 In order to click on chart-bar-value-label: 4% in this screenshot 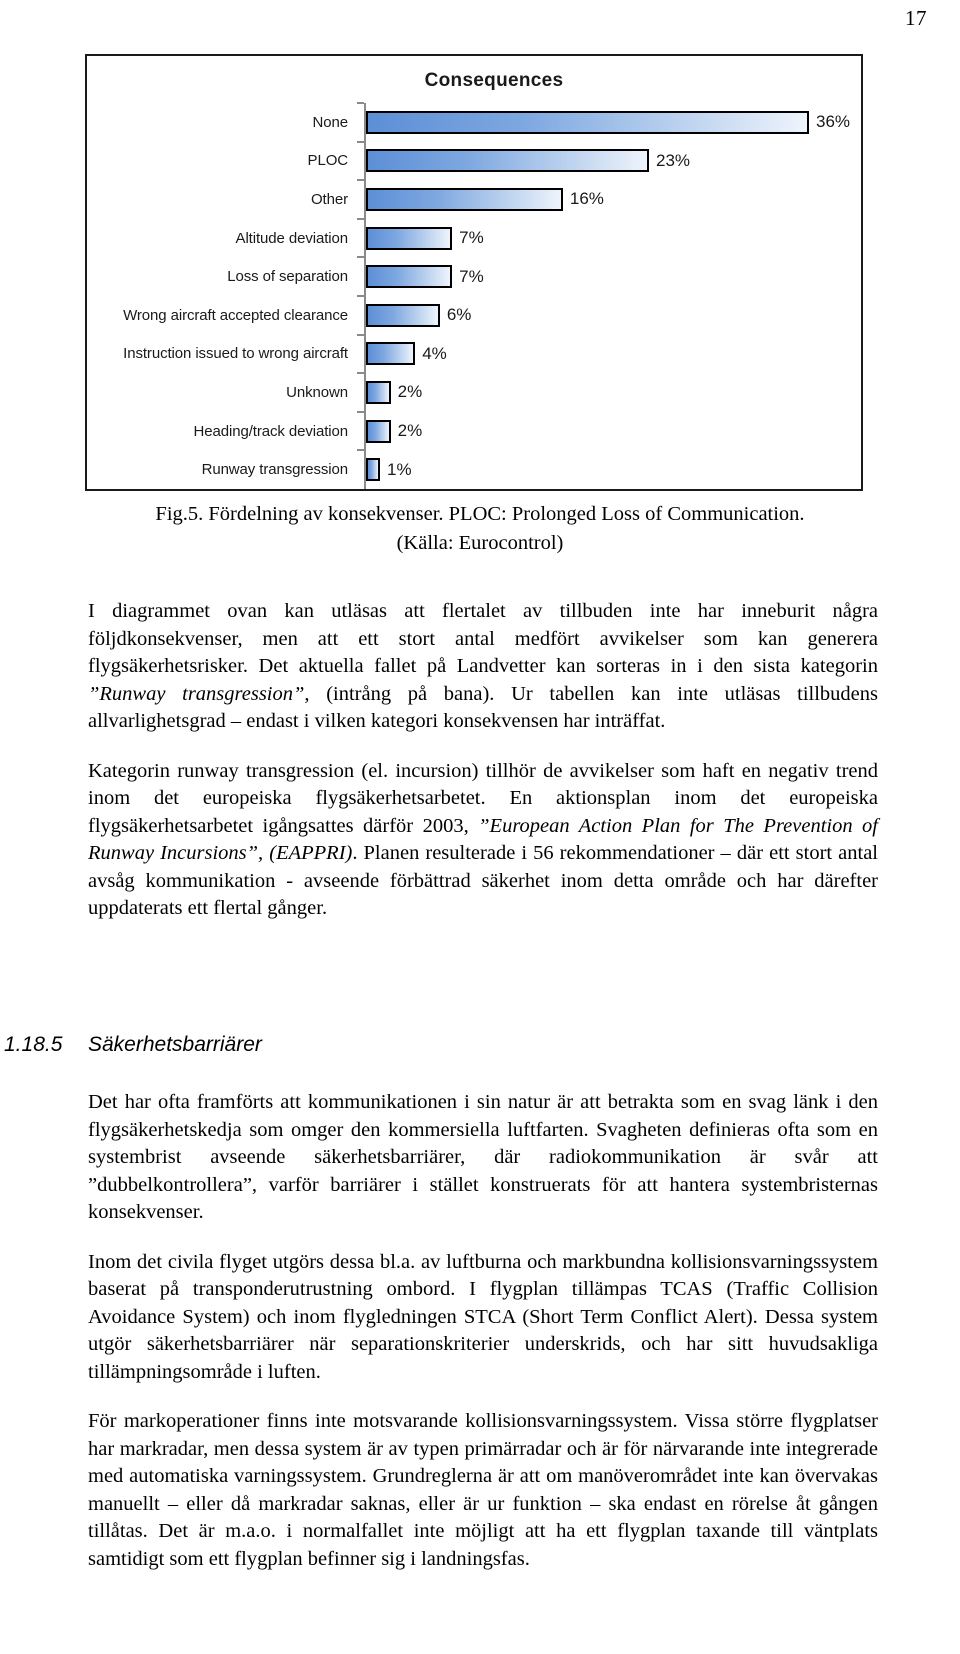, I will do `click(434, 353)`.